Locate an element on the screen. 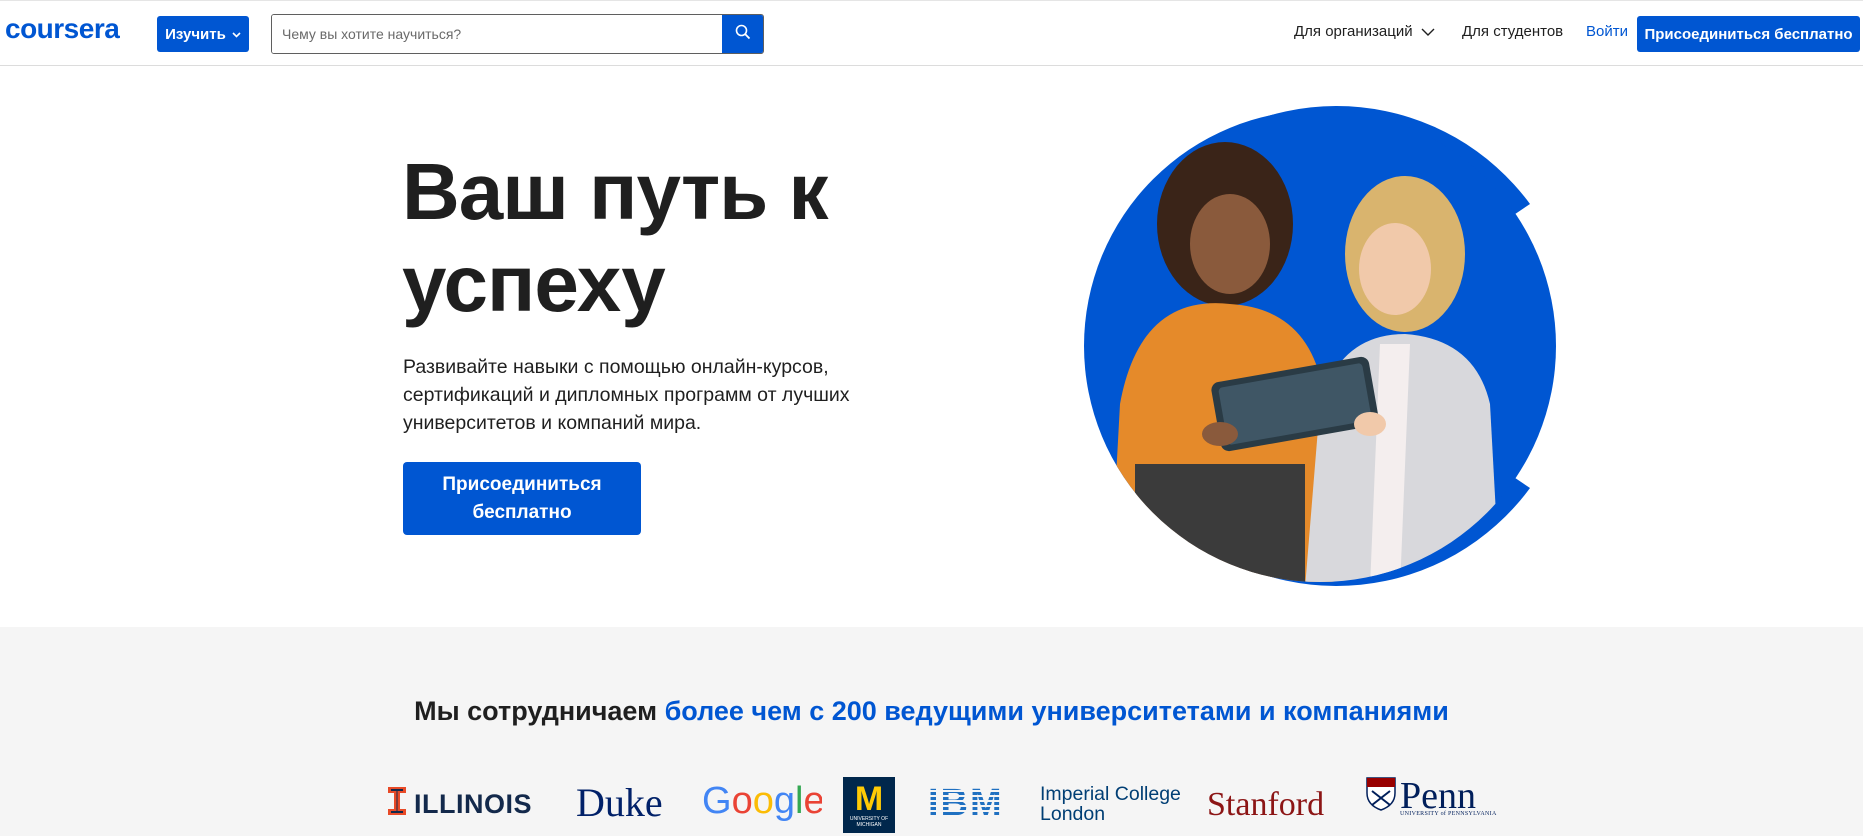 Image resolution: width=1863 pixels, height=836 pixels. coursera-logo: coursera is located at coordinates (62, 29).